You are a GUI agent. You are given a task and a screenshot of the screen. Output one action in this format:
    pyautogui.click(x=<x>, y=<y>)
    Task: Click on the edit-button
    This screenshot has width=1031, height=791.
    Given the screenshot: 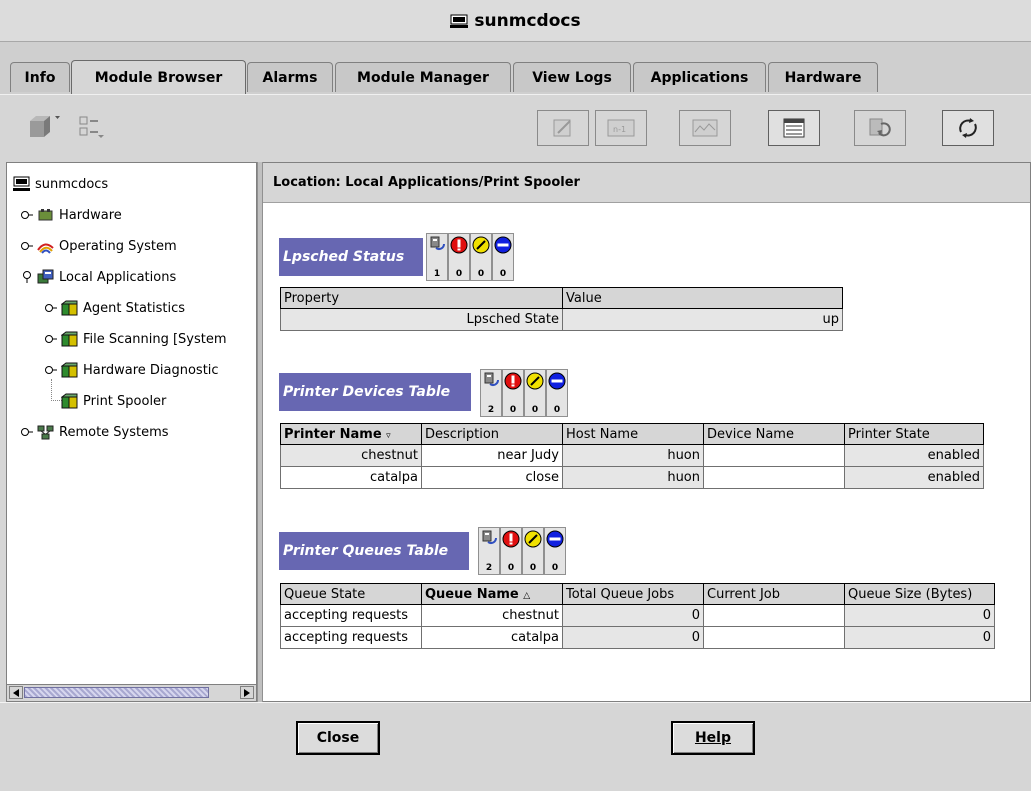 What is the action you would take?
    pyautogui.click(x=563, y=128)
    